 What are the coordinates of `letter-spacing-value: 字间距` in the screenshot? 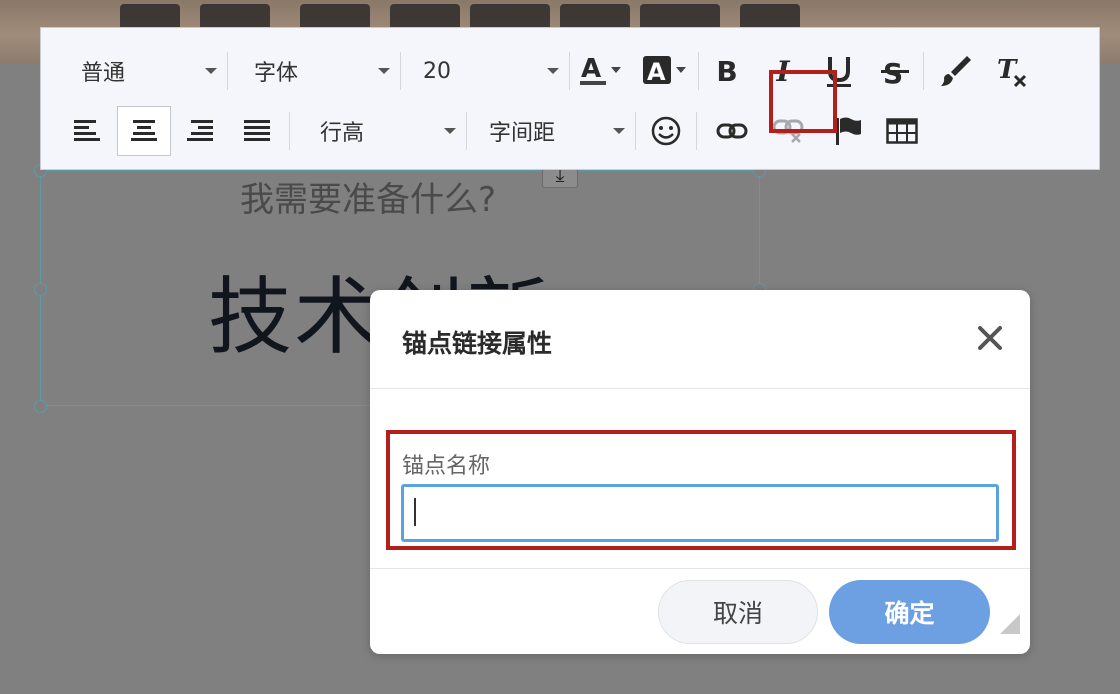 It's located at (522, 133).